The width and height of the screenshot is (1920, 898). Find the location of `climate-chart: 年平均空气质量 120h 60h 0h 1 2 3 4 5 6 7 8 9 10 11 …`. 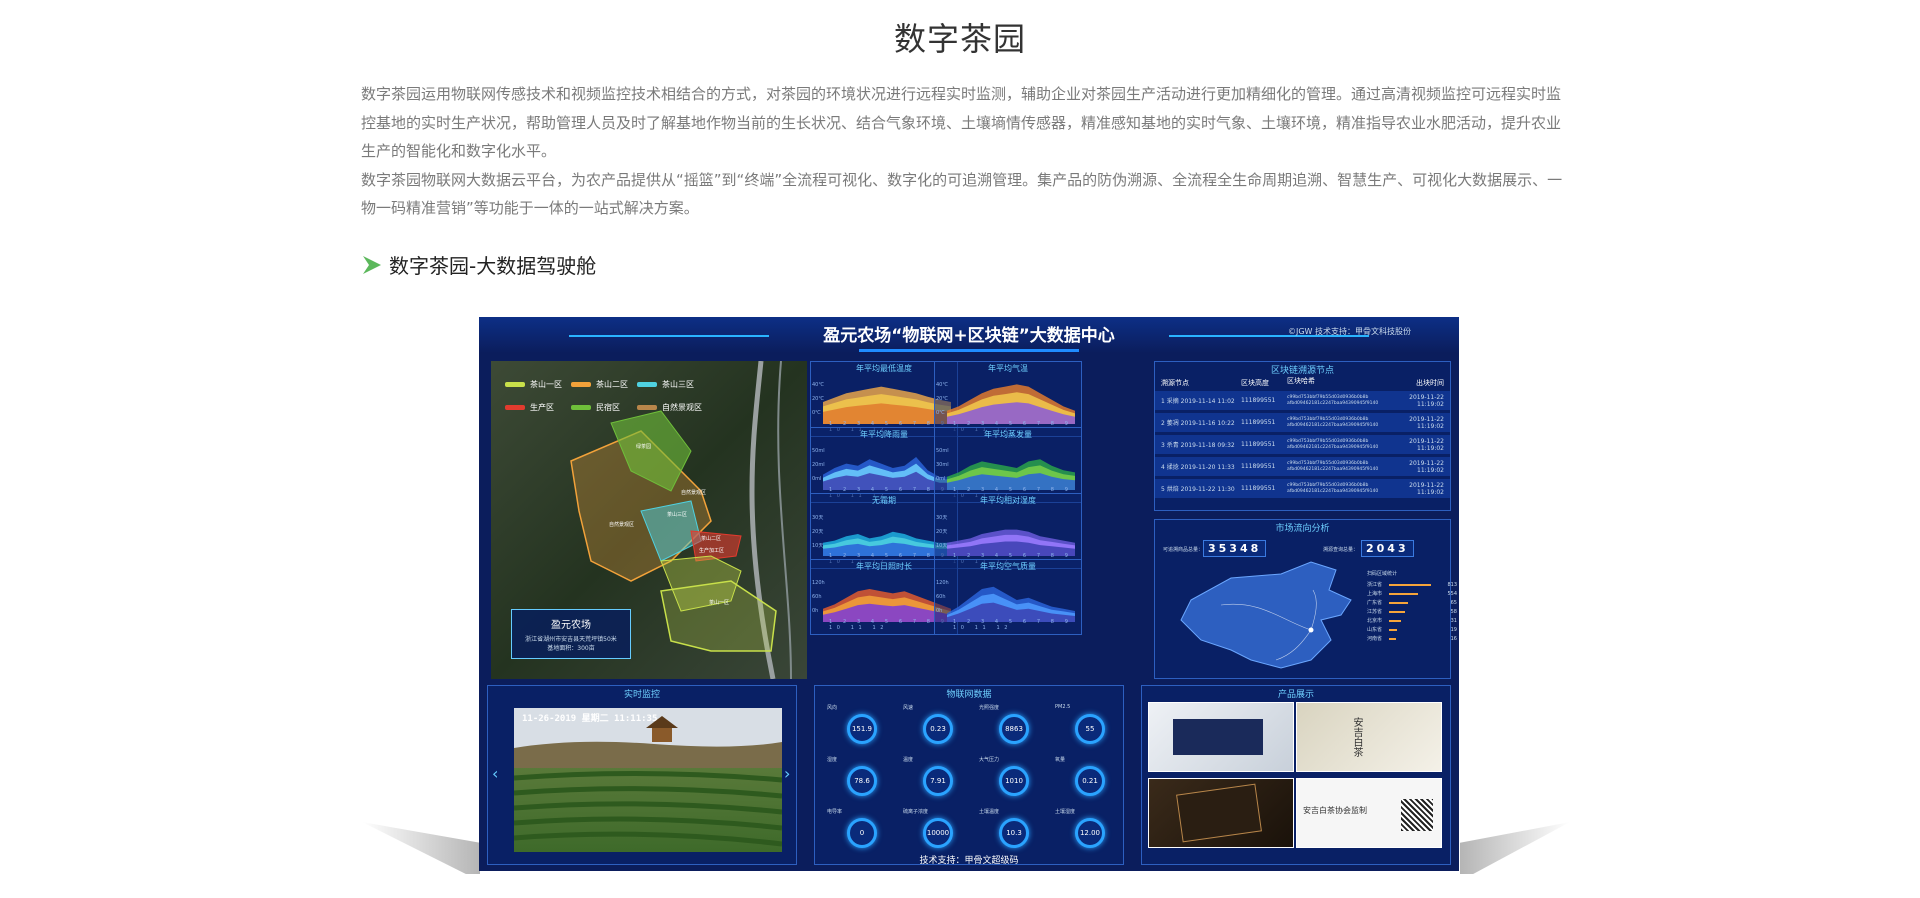

climate-chart: 年平均空气质量 120h 60h 0h 1 2 3 4 5 6 7 8 9 10 11 … is located at coordinates (1008, 597).